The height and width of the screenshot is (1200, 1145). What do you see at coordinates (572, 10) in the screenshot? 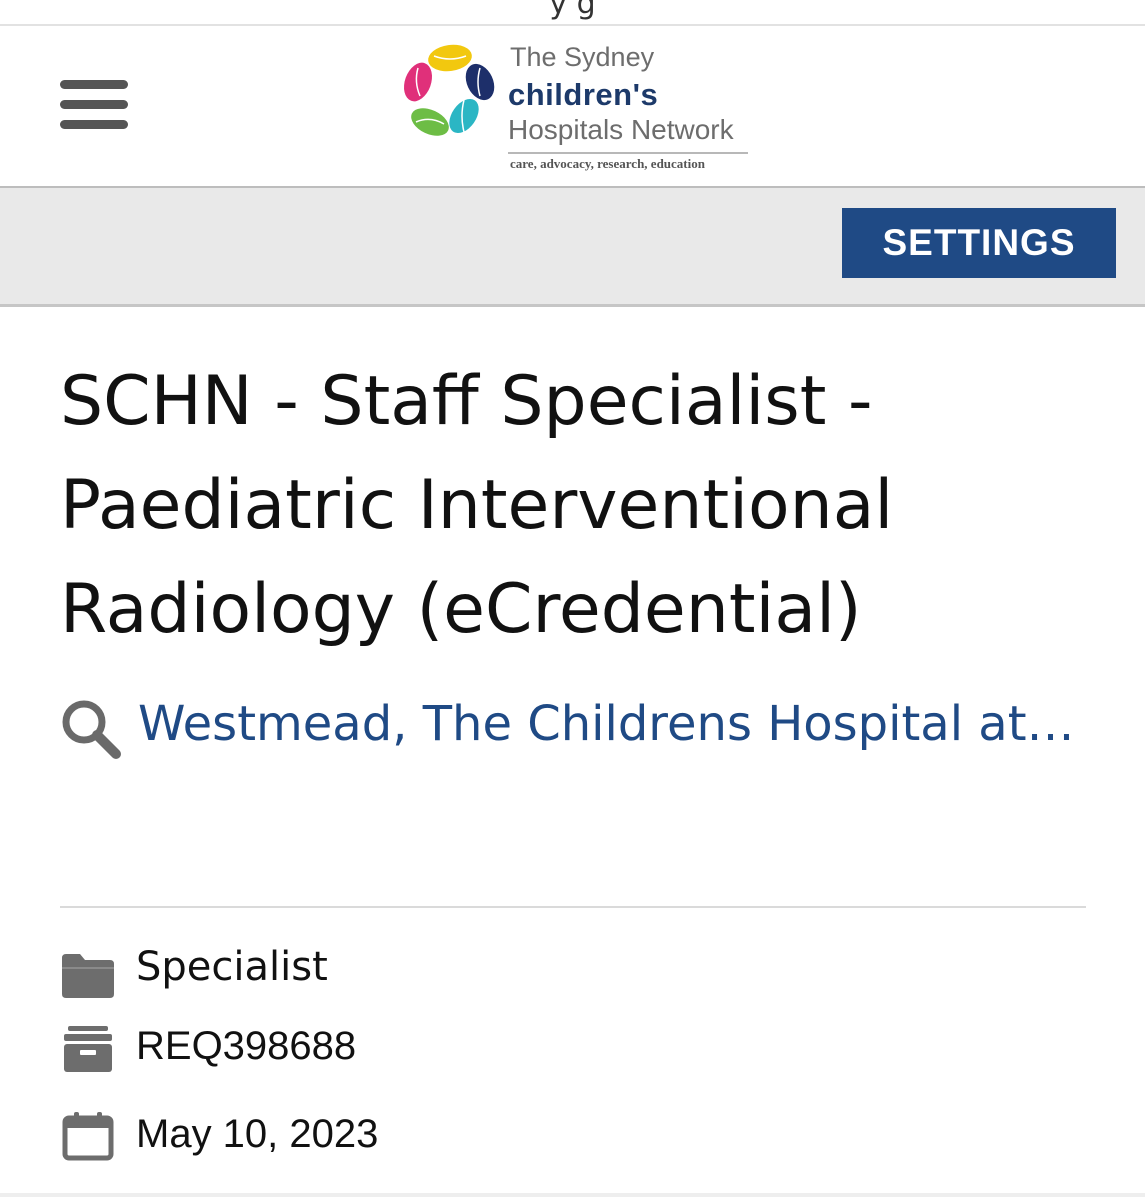
I see `top-strip-partial-text: y g` at bounding box center [572, 10].